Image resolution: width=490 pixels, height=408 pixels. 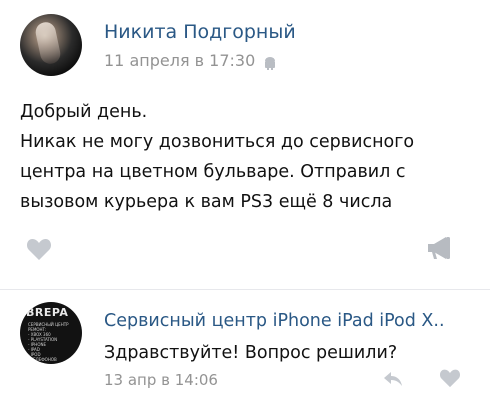 I want to click on post-text-line: Никак не могу дозвониться до сервисного, so click(x=217, y=142).